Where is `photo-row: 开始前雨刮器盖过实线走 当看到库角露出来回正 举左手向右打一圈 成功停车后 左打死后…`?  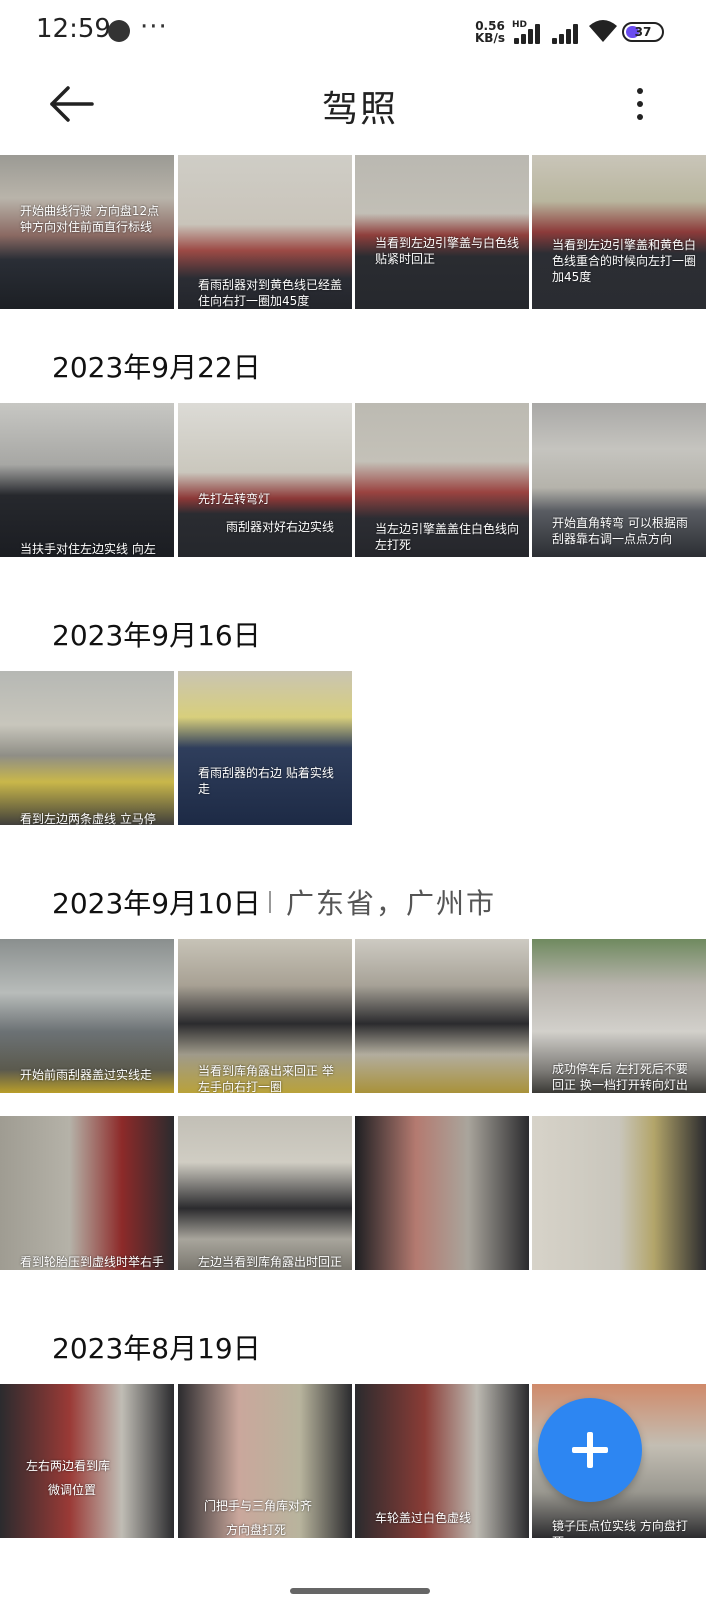 photo-row: 开始前雨刮器盖过实线走 当看到库角露出来回正 举左手向右打一圈 成功停车后 左打死后… is located at coordinates (360, 1016).